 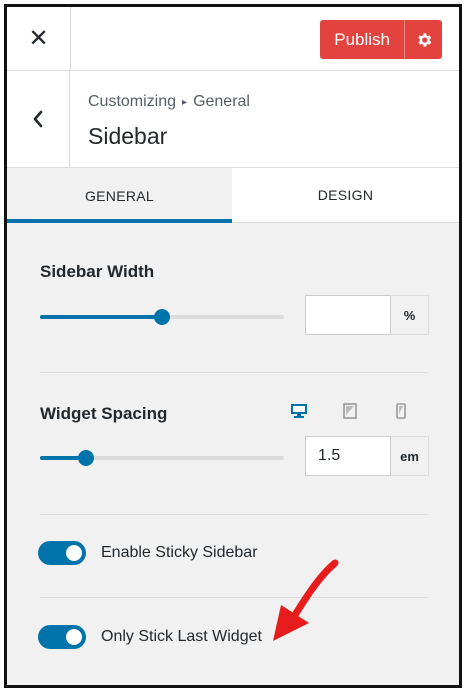 What do you see at coordinates (401, 411) in the screenshot?
I see `mobile-icon` at bounding box center [401, 411].